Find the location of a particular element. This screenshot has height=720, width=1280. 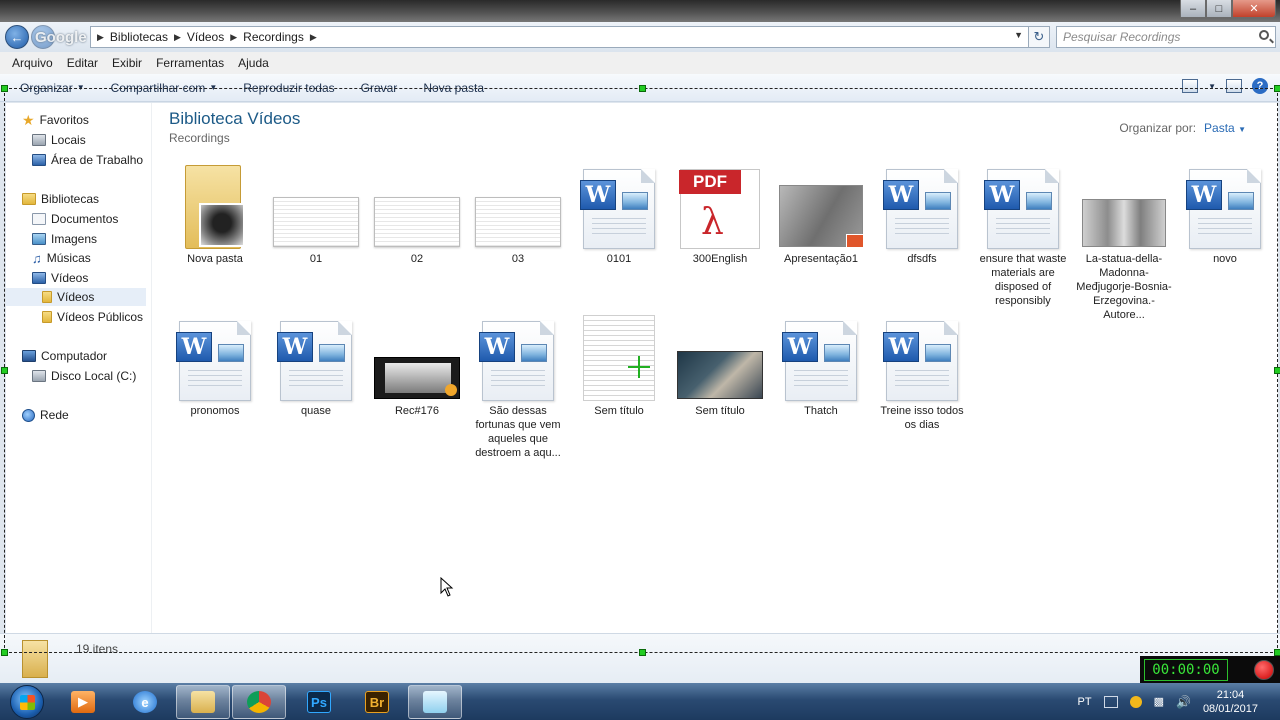

nav-item-area-trabalho: Área de Trabalho is located at coordinates (87, 160).